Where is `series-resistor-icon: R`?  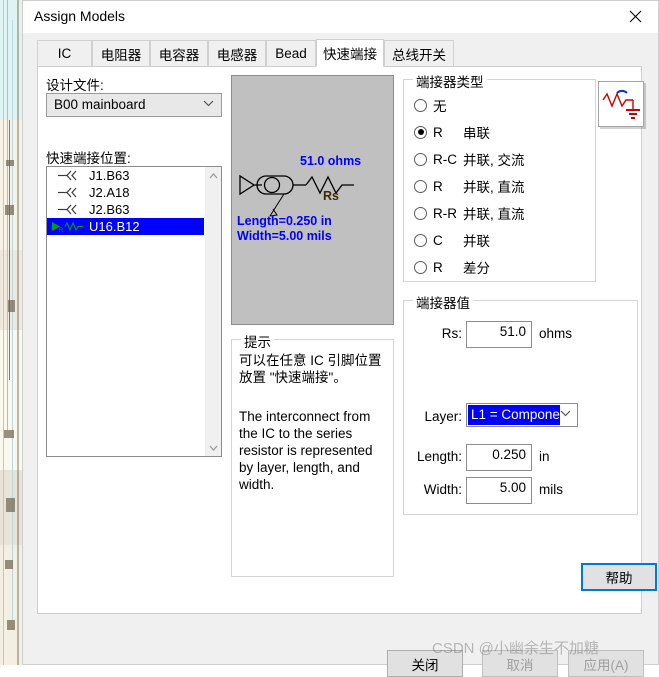
series-resistor-icon: R is located at coordinates (68, 226).